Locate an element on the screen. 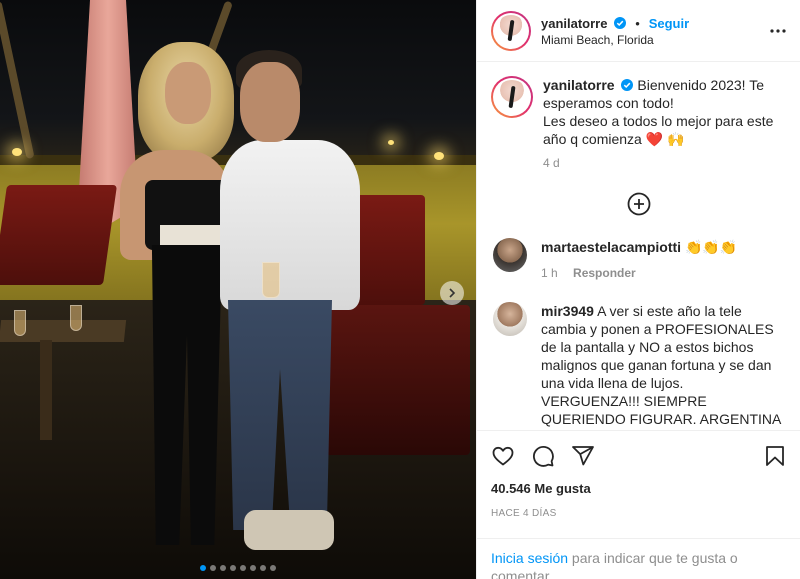  likes-count: 40.546 Me gusta is located at coordinates (639, 488).